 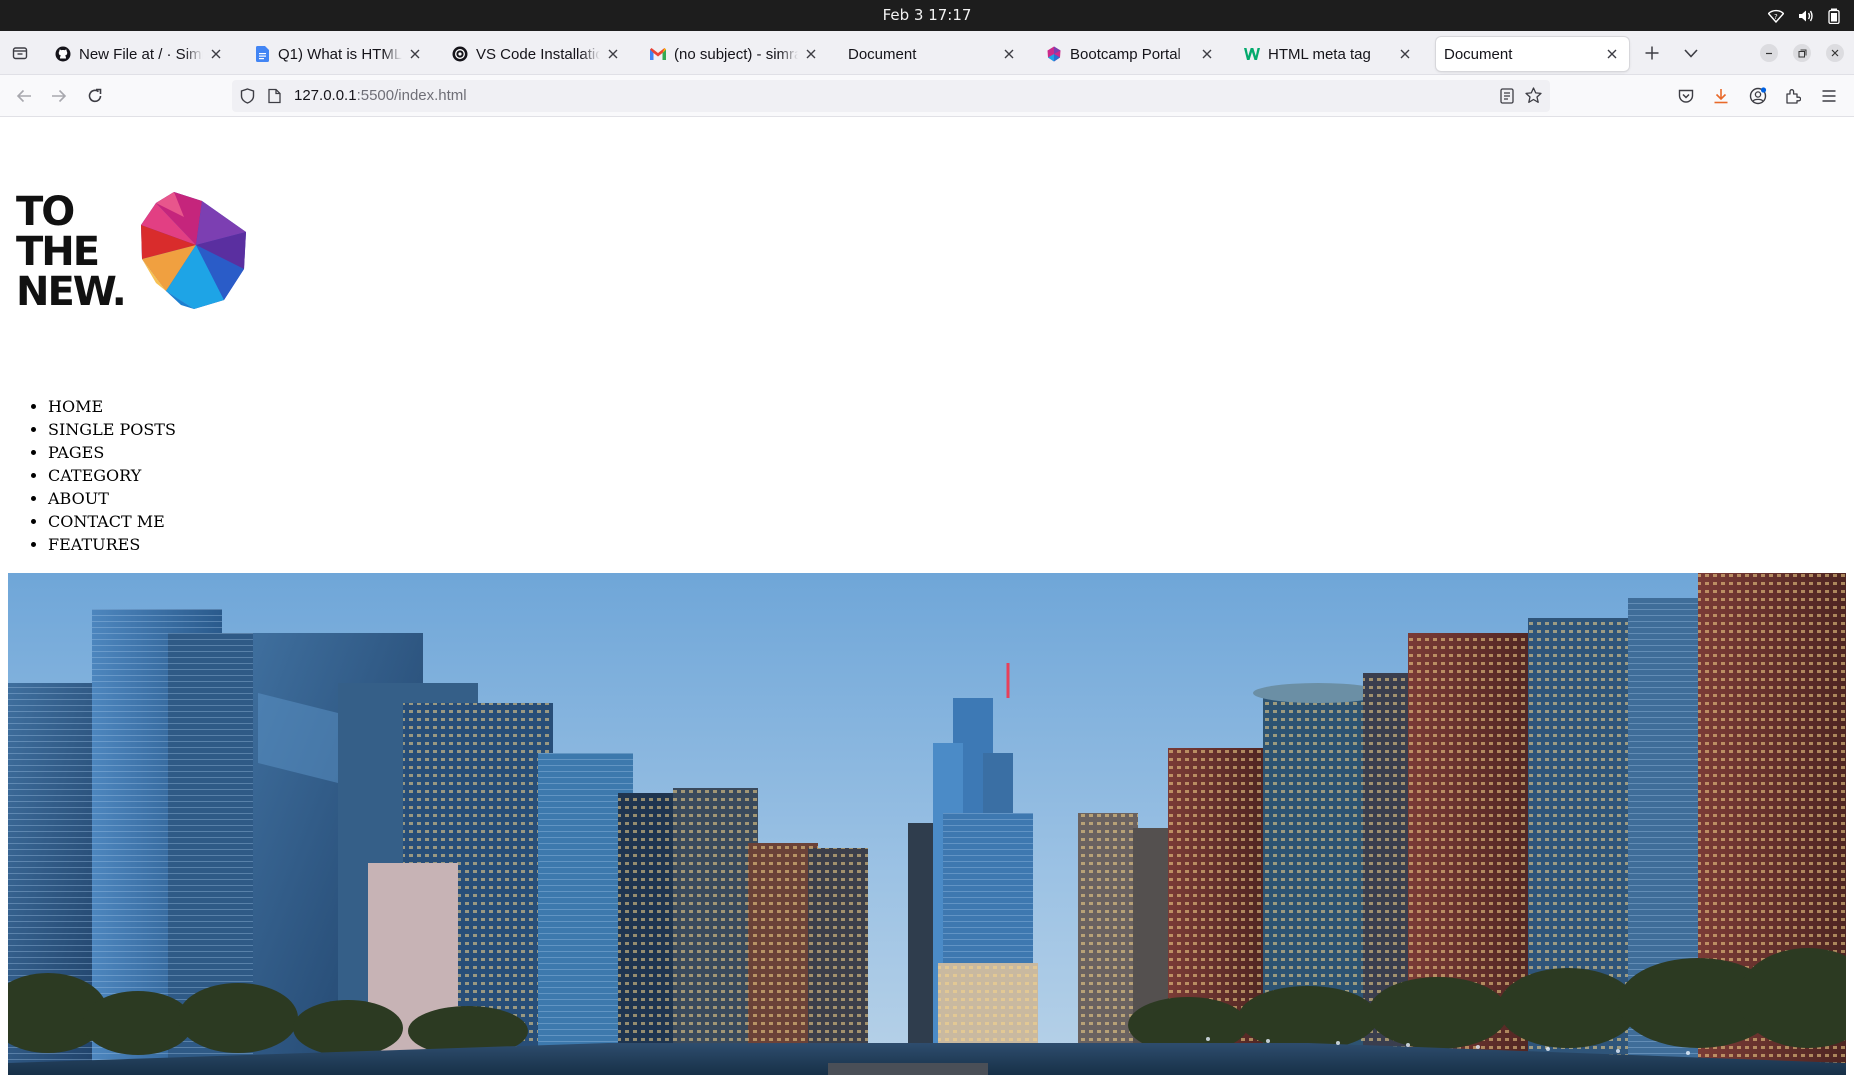 I want to click on bookmark-star-icon, so click(x=1533, y=97).